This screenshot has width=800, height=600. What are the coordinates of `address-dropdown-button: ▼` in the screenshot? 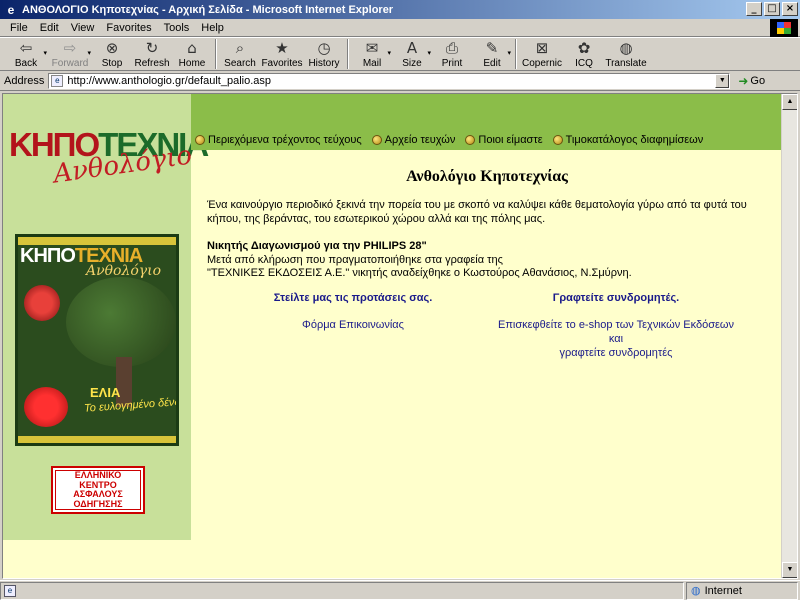 It's located at (722, 80).